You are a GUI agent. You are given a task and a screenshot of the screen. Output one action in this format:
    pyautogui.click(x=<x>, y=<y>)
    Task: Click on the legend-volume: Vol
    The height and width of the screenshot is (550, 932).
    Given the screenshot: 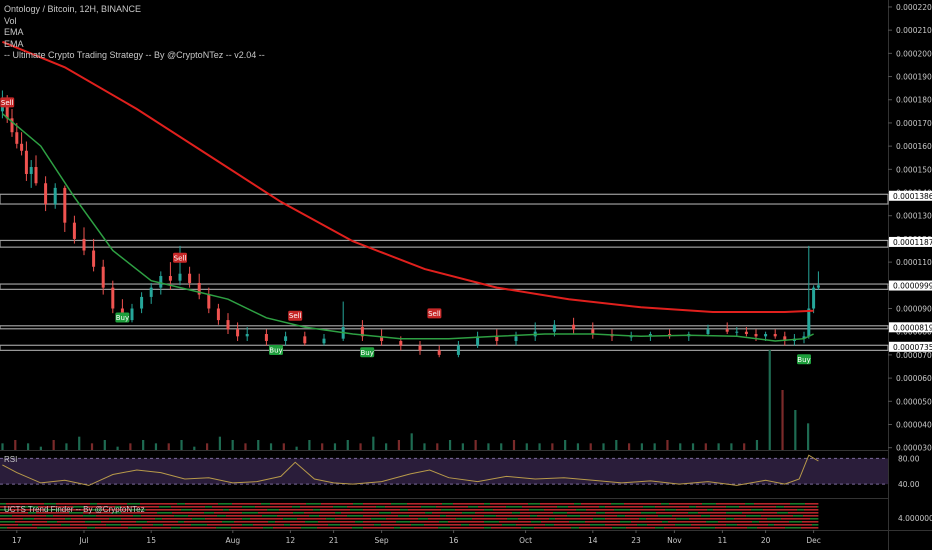 What is the action you would take?
    pyautogui.click(x=134, y=22)
    